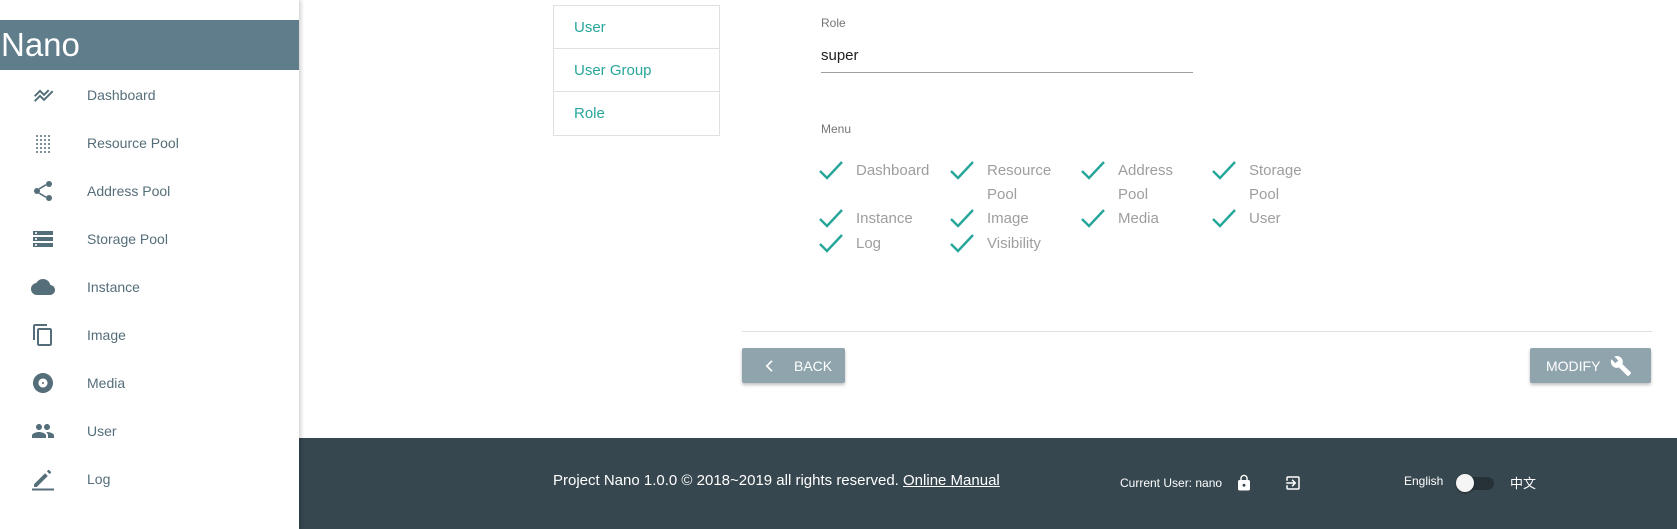 The height and width of the screenshot is (529, 1677). I want to click on online-manual-link: Online Manual, so click(951, 480).